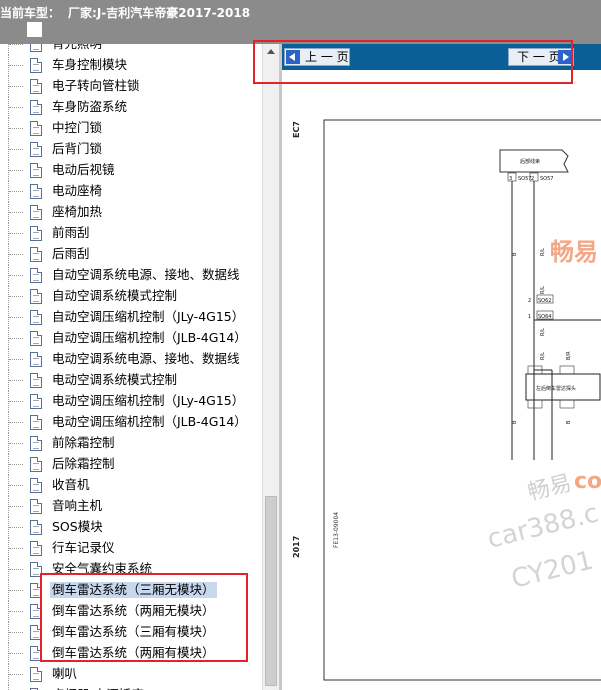 This screenshot has width=601, height=690. Describe the element at coordinates (83, 464) in the screenshot. I see `tree-item-label: 后除霜控制` at that location.